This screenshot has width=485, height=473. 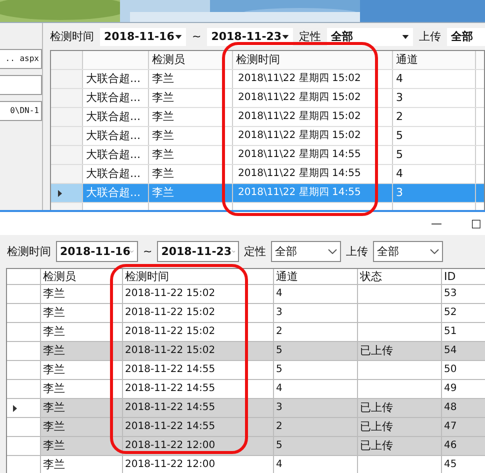 I want to click on table-row: 大联合超... 李兰 2018\11\22 星期四 14:55 5, so click(x=267, y=155).